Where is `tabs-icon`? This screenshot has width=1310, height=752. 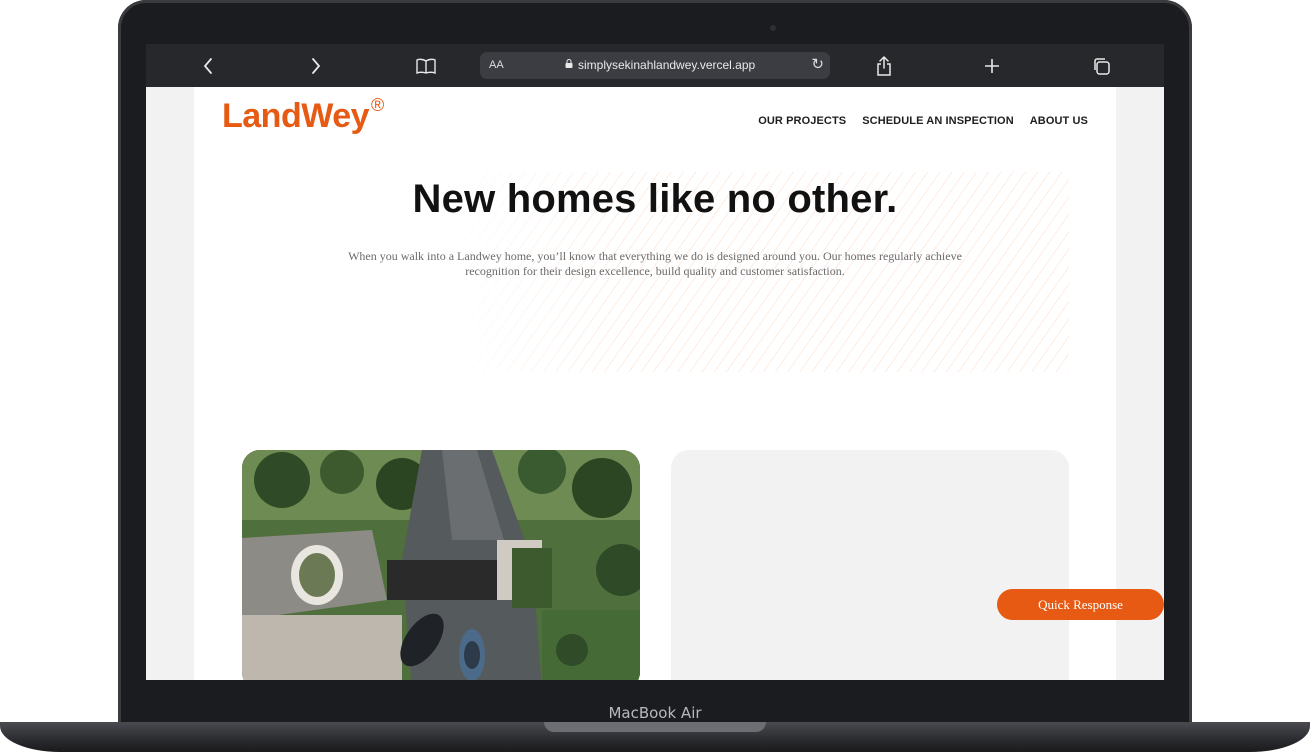 tabs-icon is located at coordinates (1101, 66).